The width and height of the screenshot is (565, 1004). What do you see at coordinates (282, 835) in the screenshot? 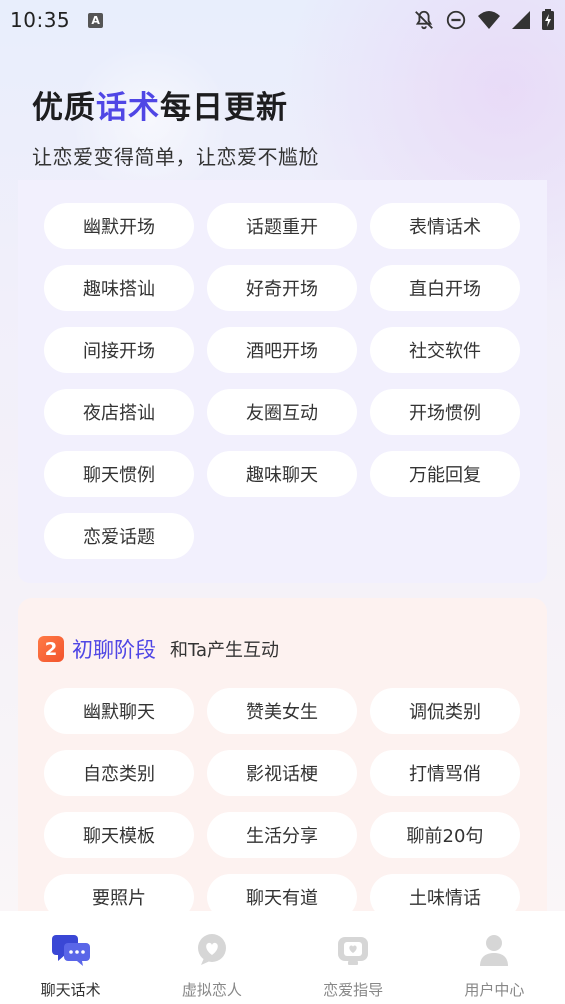
I see `topic-chip: 生活分享` at bounding box center [282, 835].